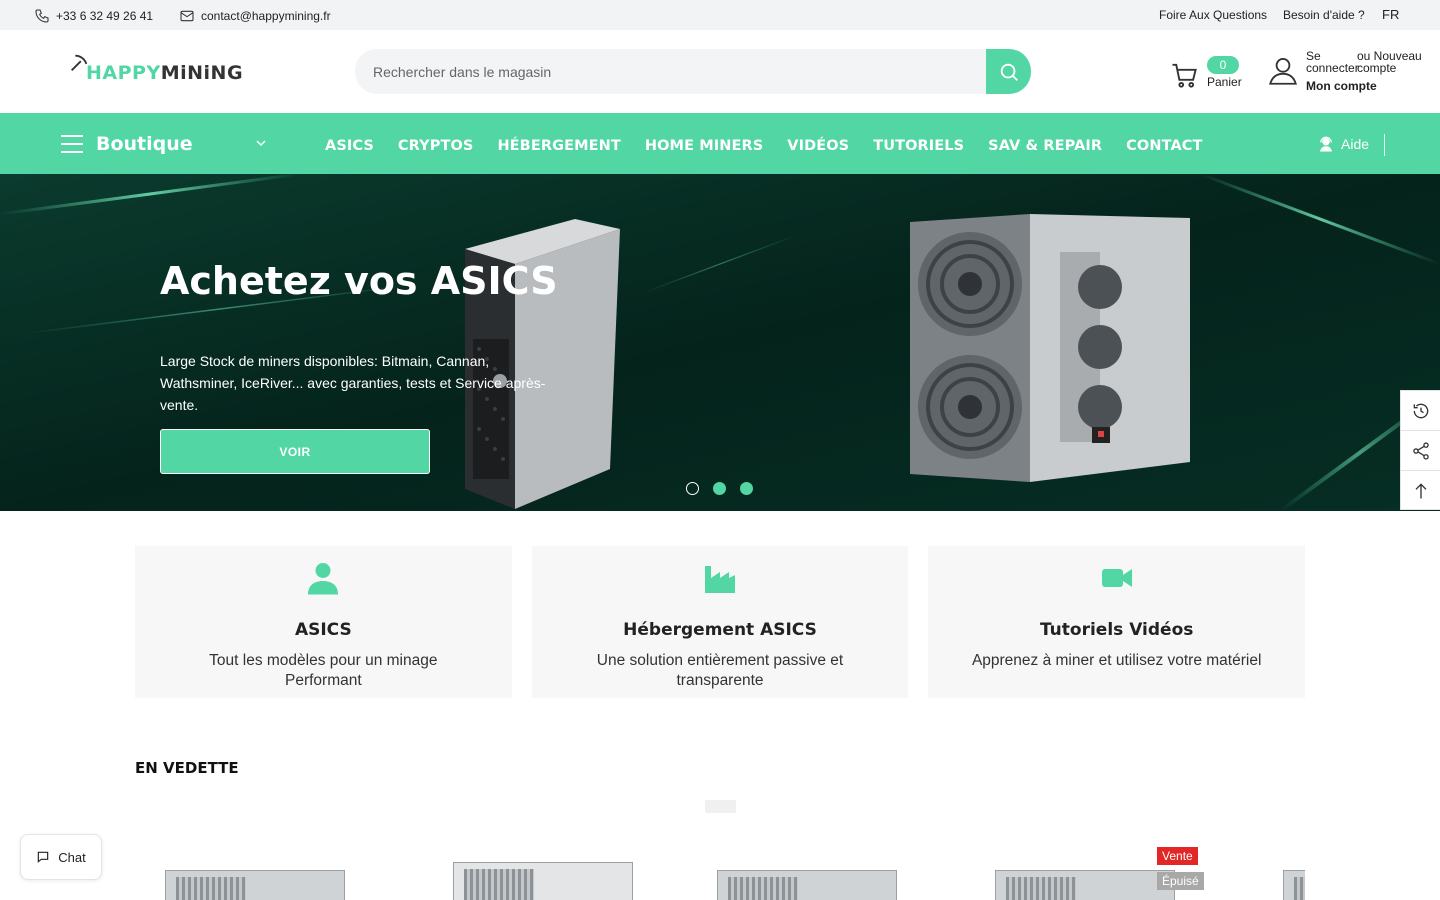 Image resolution: width=1440 pixels, height=900 pixels. Describe the element at coordinates (123, 73) in the screenshot. I see `logo-text-happy: HAPPY` at that location.